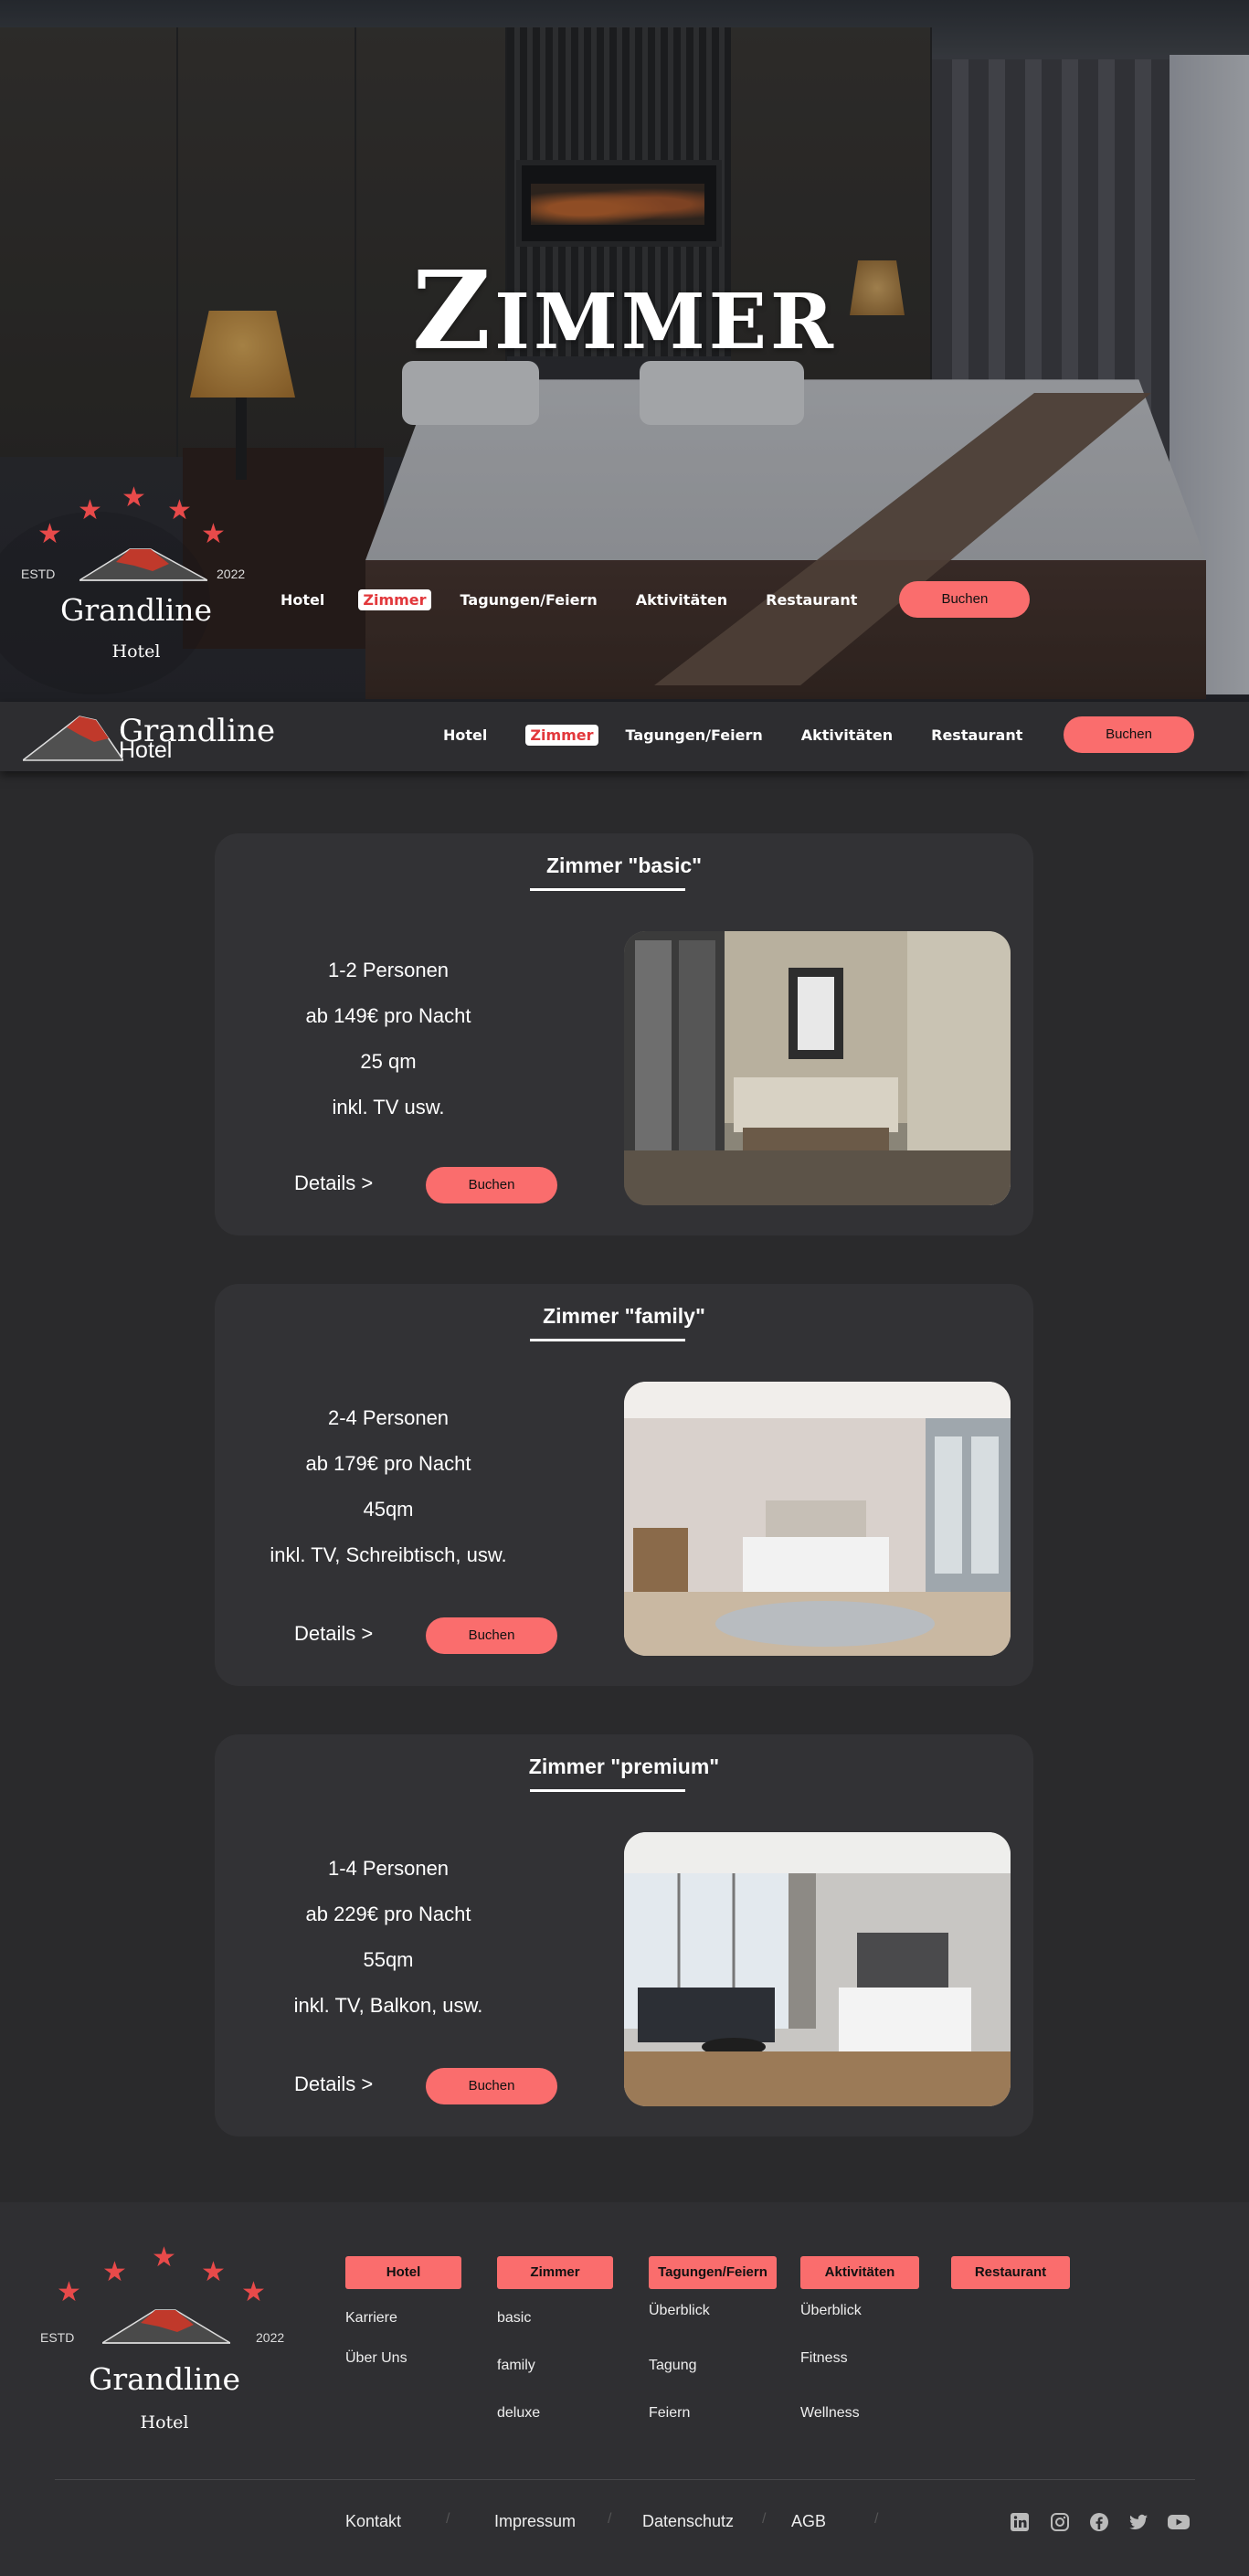  I want to click on footer-link-fitness: Fitness, so click(824, 2358).